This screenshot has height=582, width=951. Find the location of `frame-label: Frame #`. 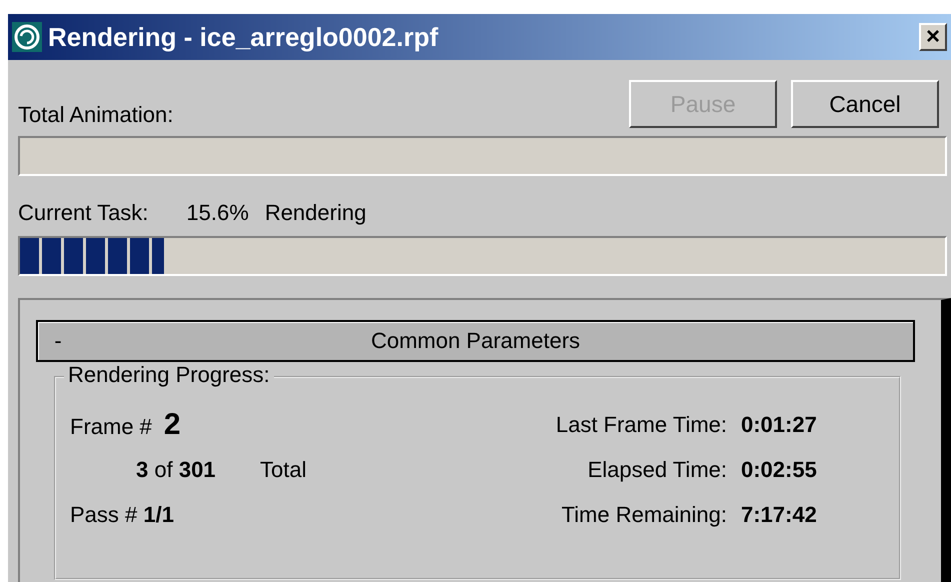

frame-label: Frame # is located at coordinates (111, 427).